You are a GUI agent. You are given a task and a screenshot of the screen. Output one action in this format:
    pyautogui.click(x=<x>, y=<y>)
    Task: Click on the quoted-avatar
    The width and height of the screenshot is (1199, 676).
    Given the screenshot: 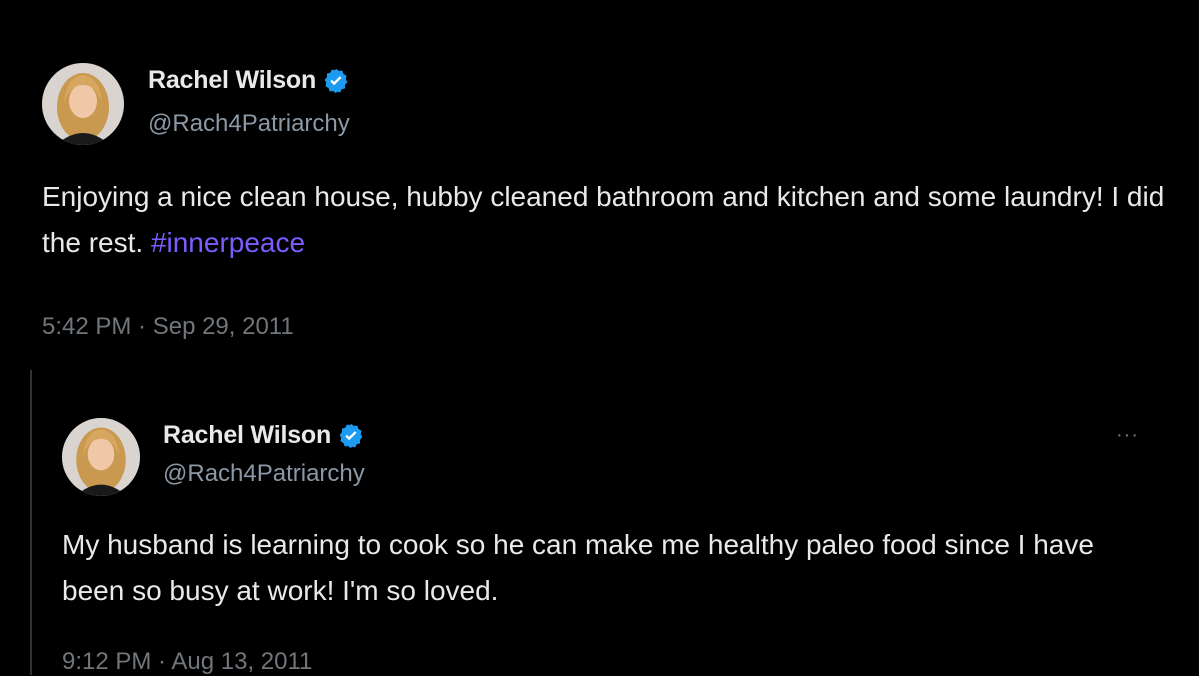 What is the action you would take?
    pyautogui.click(x=101, y=457)
    